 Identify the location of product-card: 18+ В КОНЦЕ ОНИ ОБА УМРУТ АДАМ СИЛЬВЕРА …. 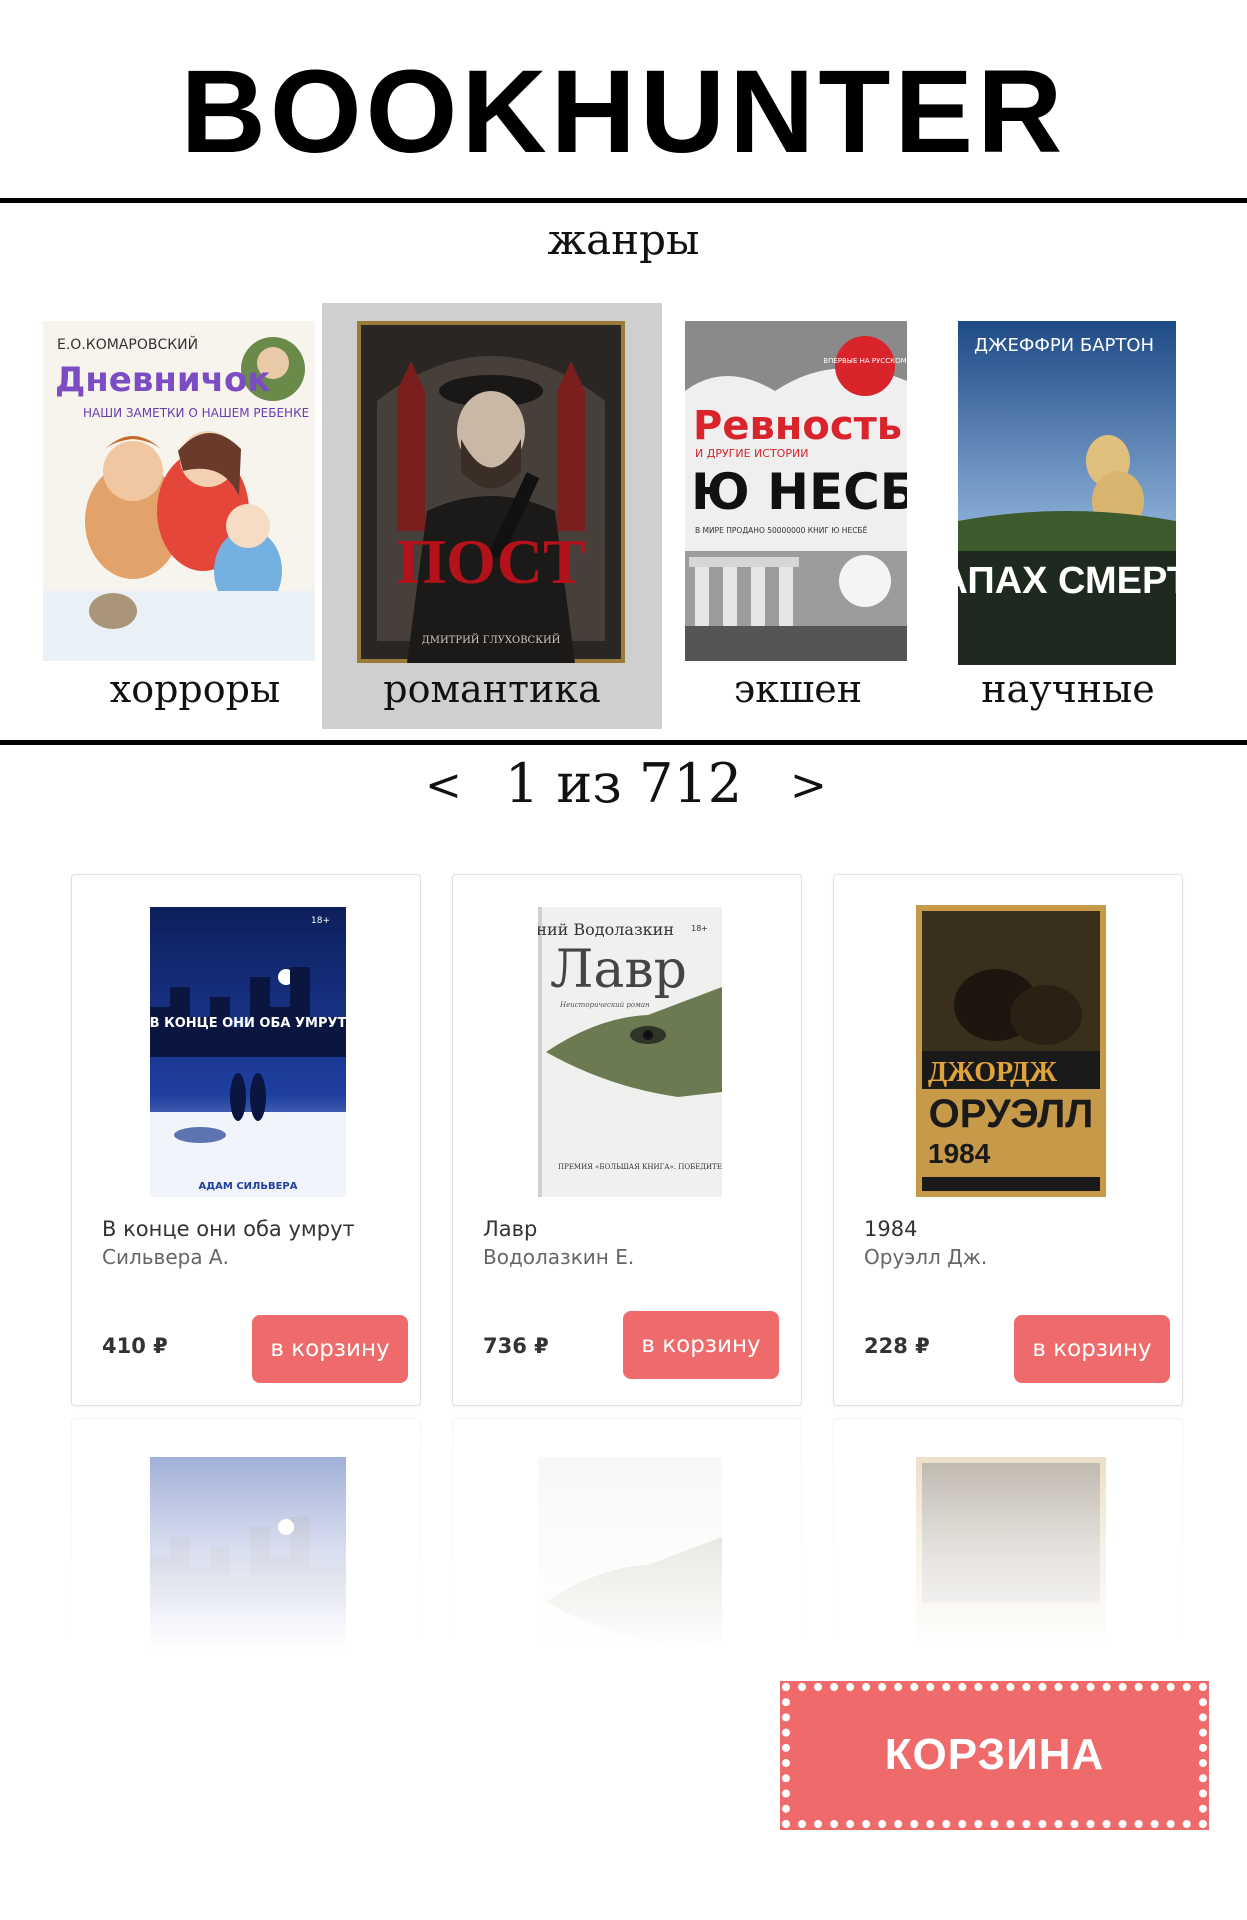
(246, 1140).